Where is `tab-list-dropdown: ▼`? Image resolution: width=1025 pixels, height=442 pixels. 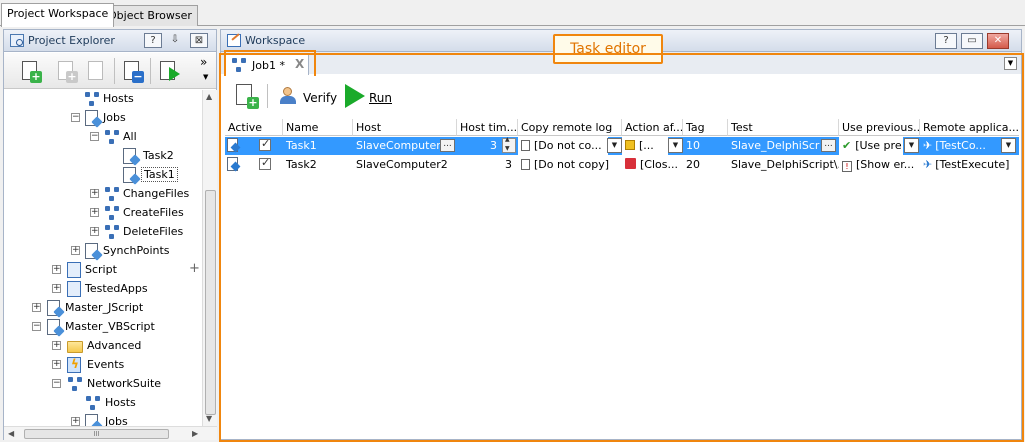 tab-list-dropdown: ▼ is located at coordinates (1010, 63).